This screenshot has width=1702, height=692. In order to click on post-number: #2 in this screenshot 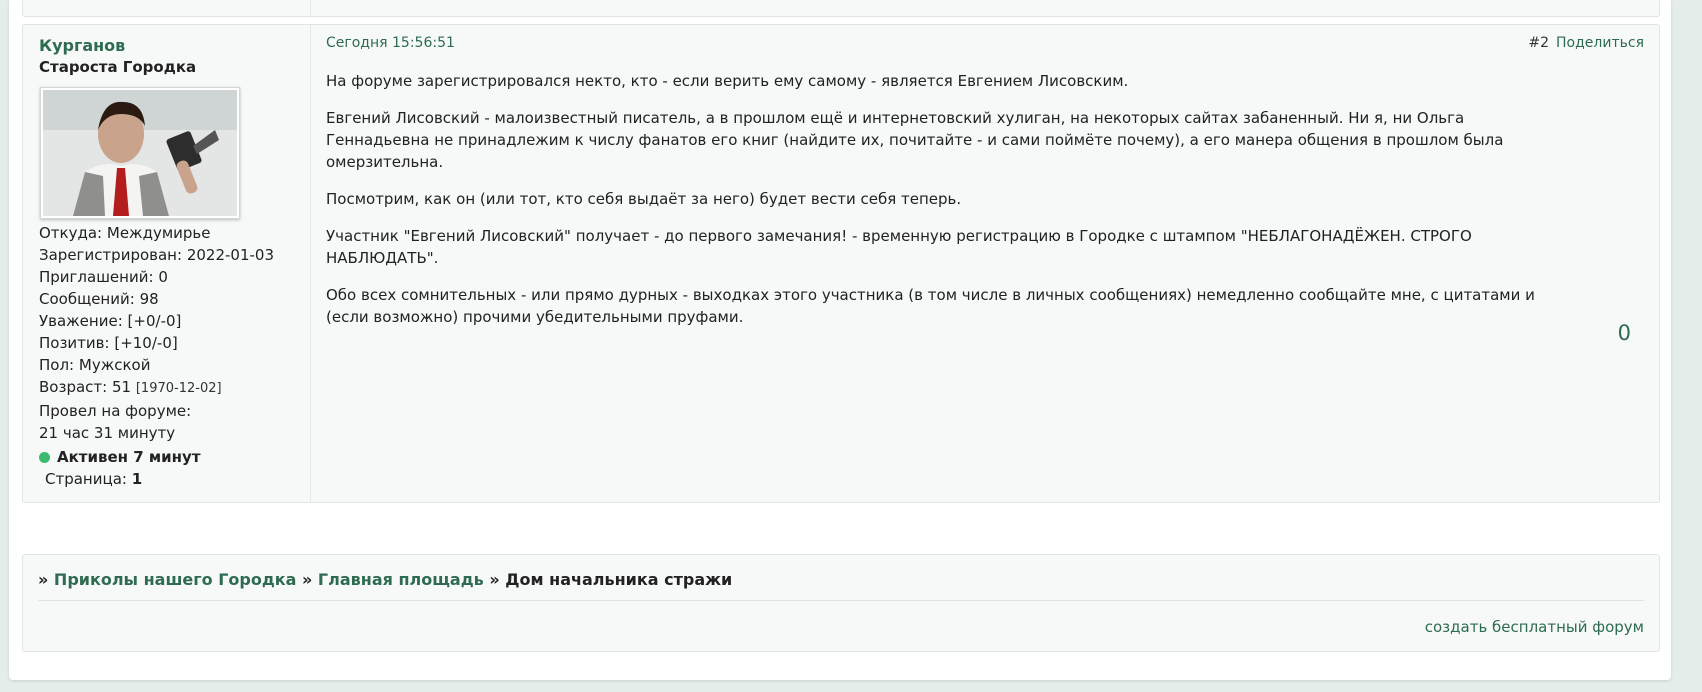, I will do `click(1538, 43)`.